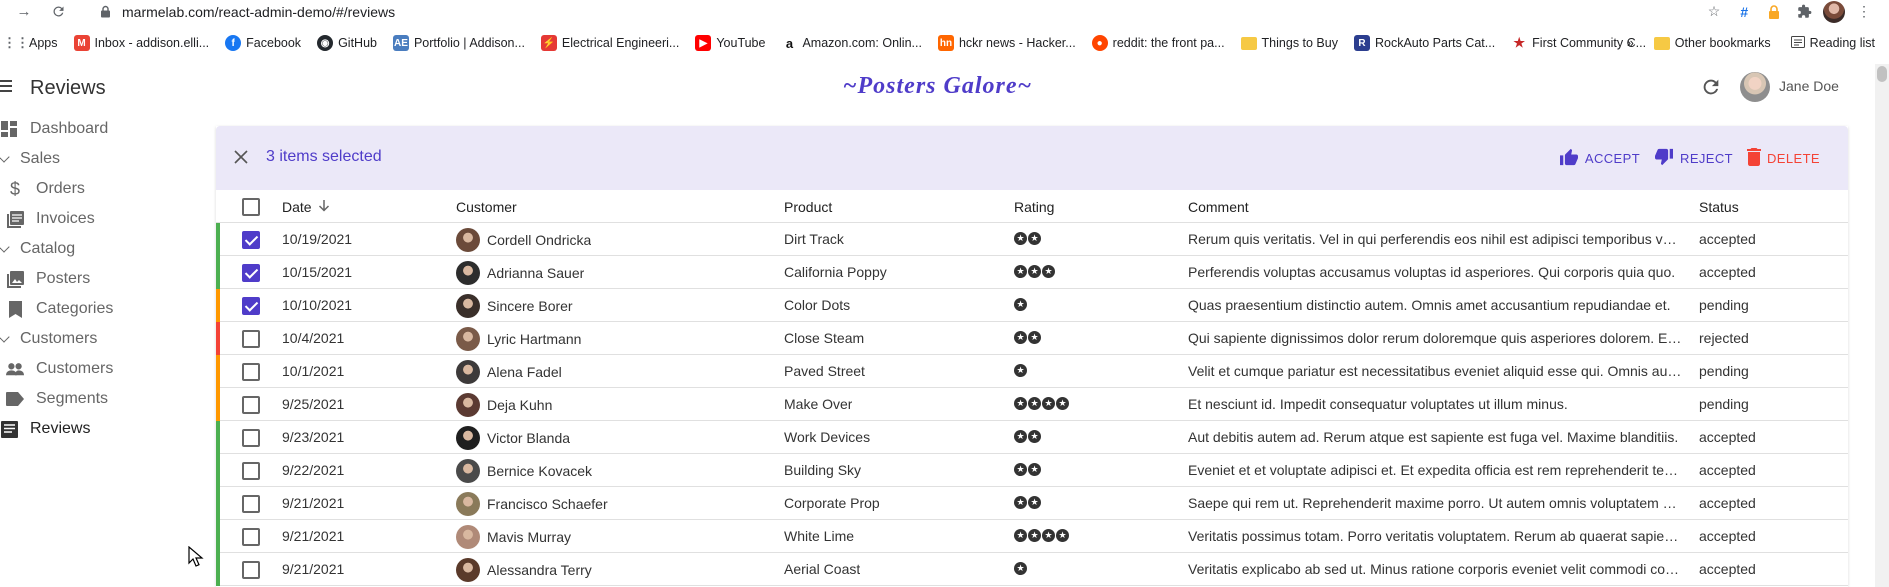 The height and width of the screenshot is (587, 1889). Describe the element at coordinates (824, 338) in the screenshot. I see `product-link: Close Steam` at that location.